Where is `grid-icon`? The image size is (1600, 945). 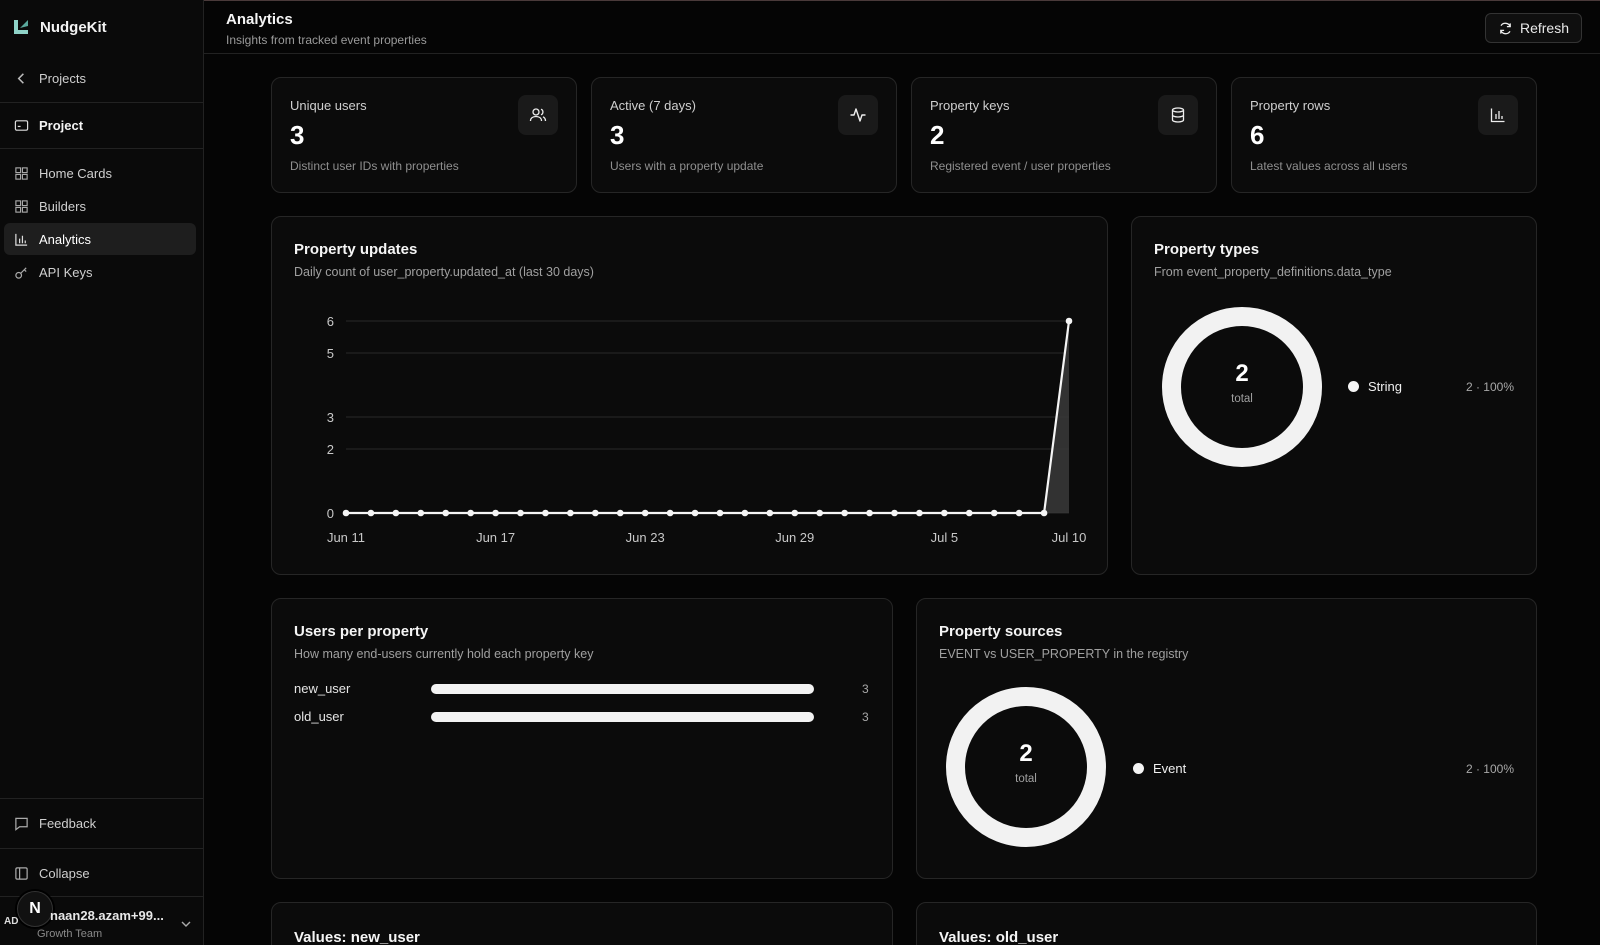
grid-icon is located at coordinates (21, 173).